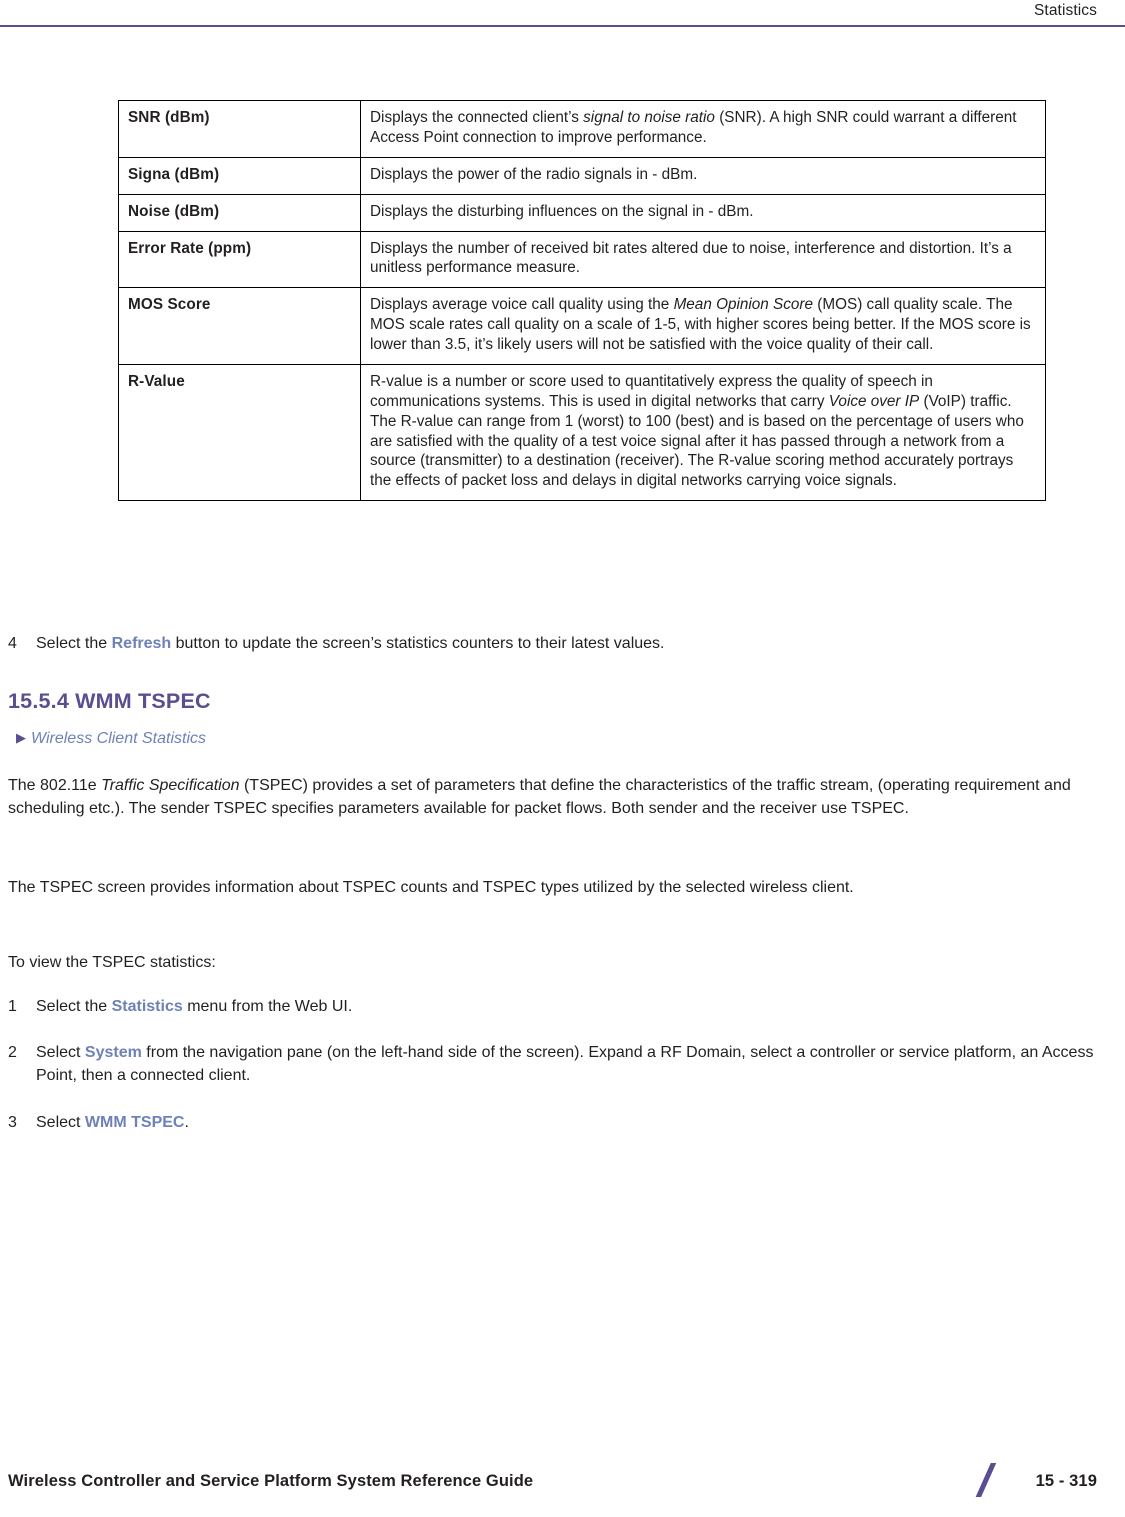 The height and width of the screenshot is (1517, 1125). Describe the element at coordinates (267, 1006) in the screenshot. I see `step-text-post: menu from the Web UI.` at that location.